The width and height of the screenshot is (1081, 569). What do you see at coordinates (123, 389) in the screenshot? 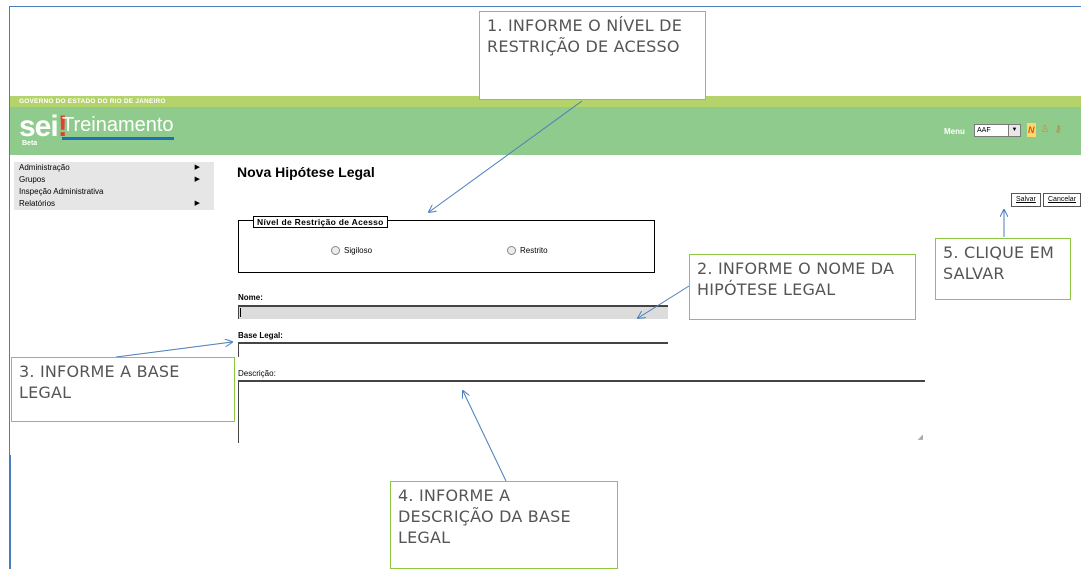
I see `callout-step-3: 3. INFORME A BASE LEGAL` at bounding box center [123, 389].